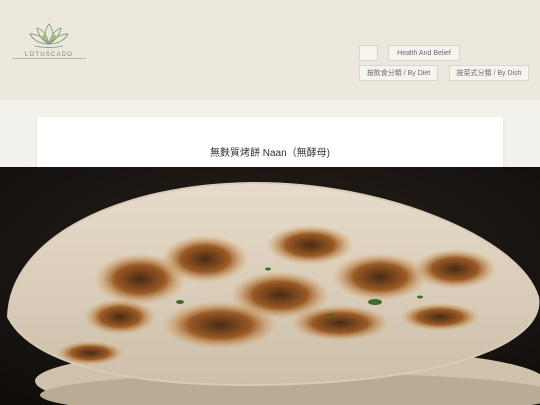 Image resolution: width=540 pixels, height=405 pixels. Describe the element at coordinates (368, 53) in the screenshot. I see `nav-blank-button` at that location.